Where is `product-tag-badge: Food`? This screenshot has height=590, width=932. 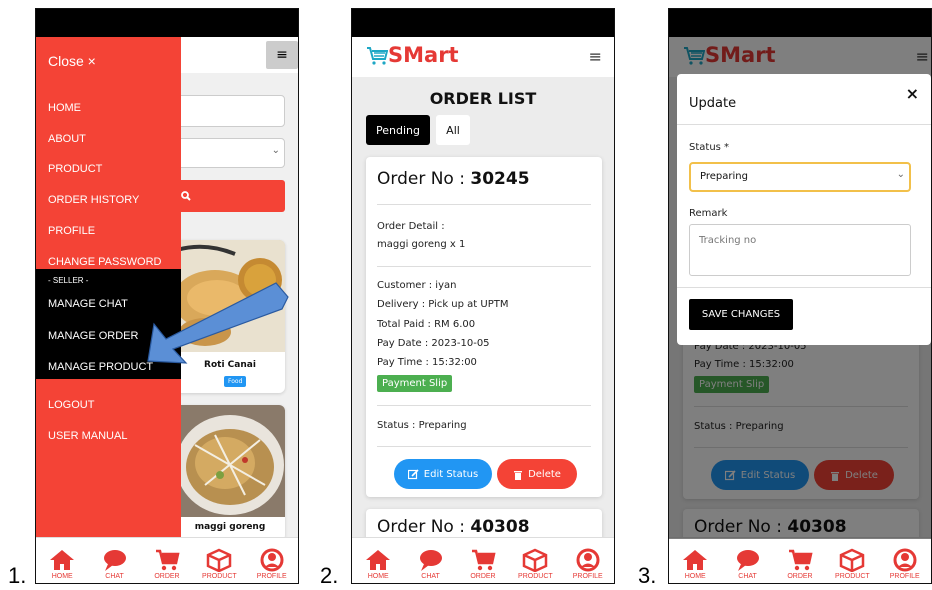
product-tag-badge: Food is located at coordinates (235, 381).